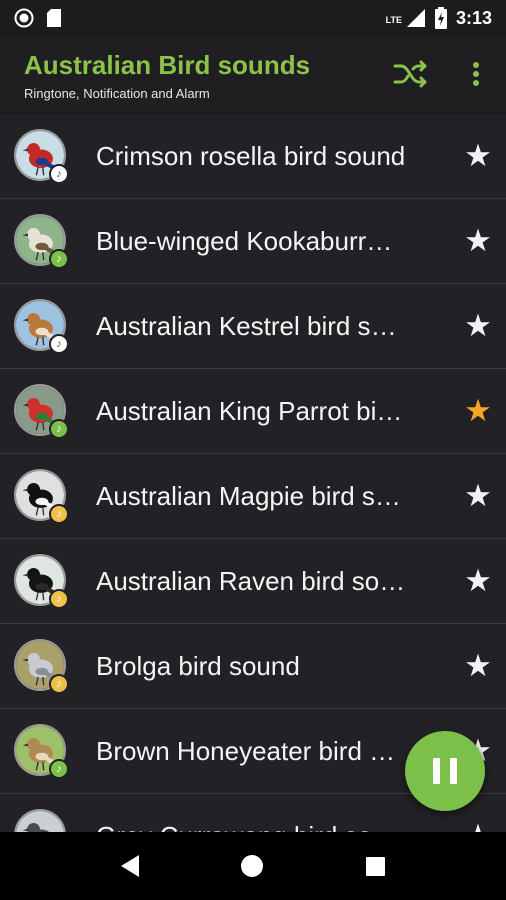 This screenshot has height=900, width=506. I want to click on recents-icon, so click(375, 866).